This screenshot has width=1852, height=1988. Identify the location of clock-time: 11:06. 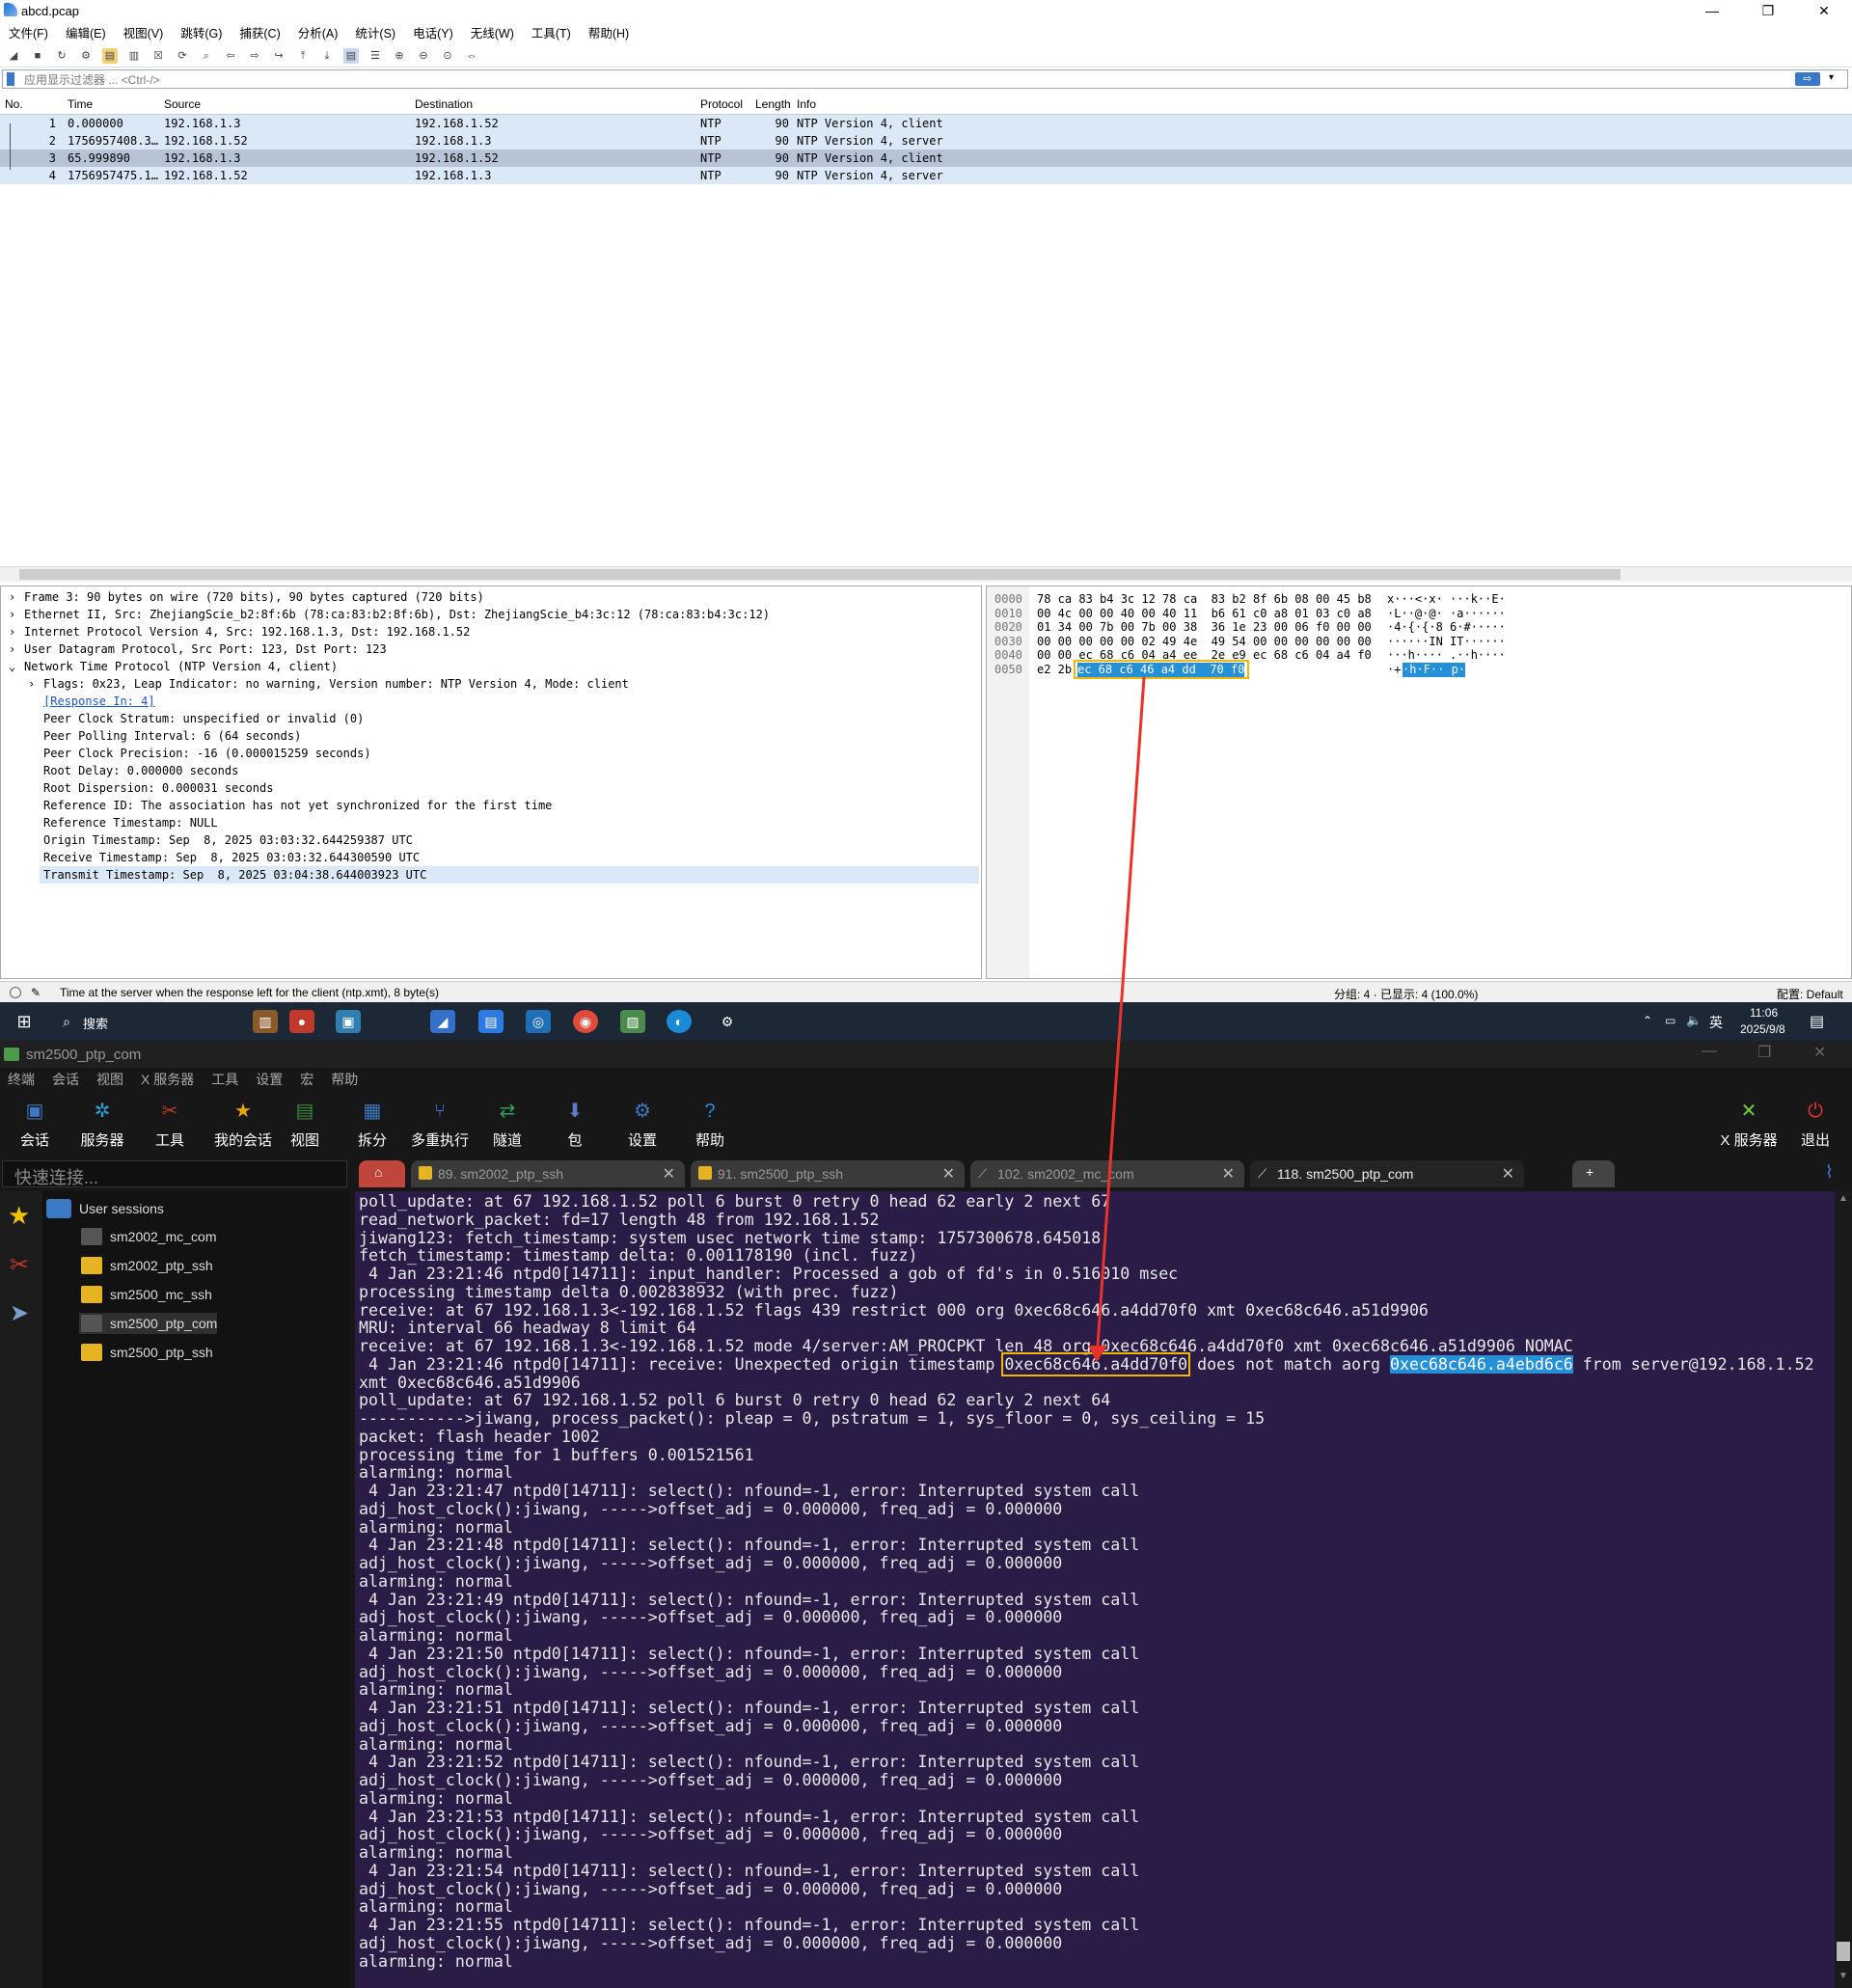
(1764, 1013).